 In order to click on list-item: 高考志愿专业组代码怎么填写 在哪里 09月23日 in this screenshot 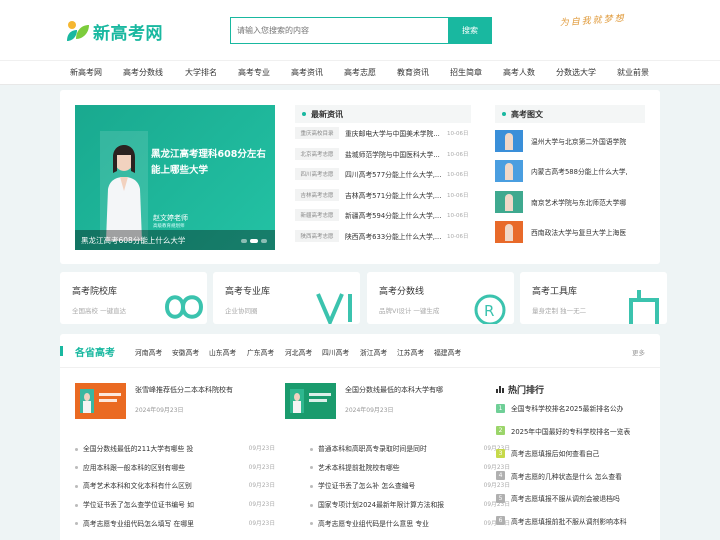, I will do `click(175, 524)`.